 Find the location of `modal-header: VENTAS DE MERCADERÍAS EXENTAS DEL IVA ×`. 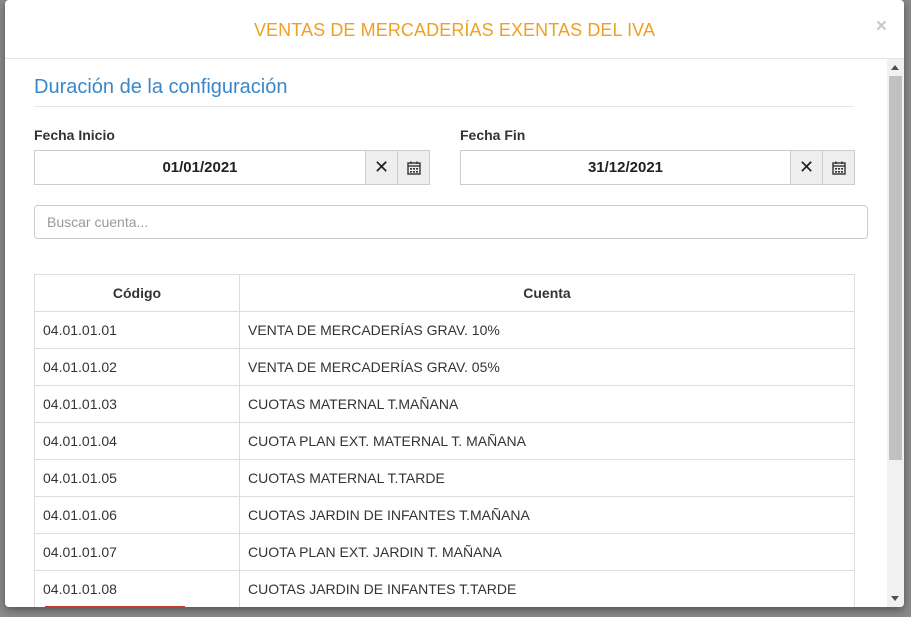

modal-header: VENTAS DE MERCADERÍAS EXENTAS DEL IVA × is located at coordinates (454, 29).